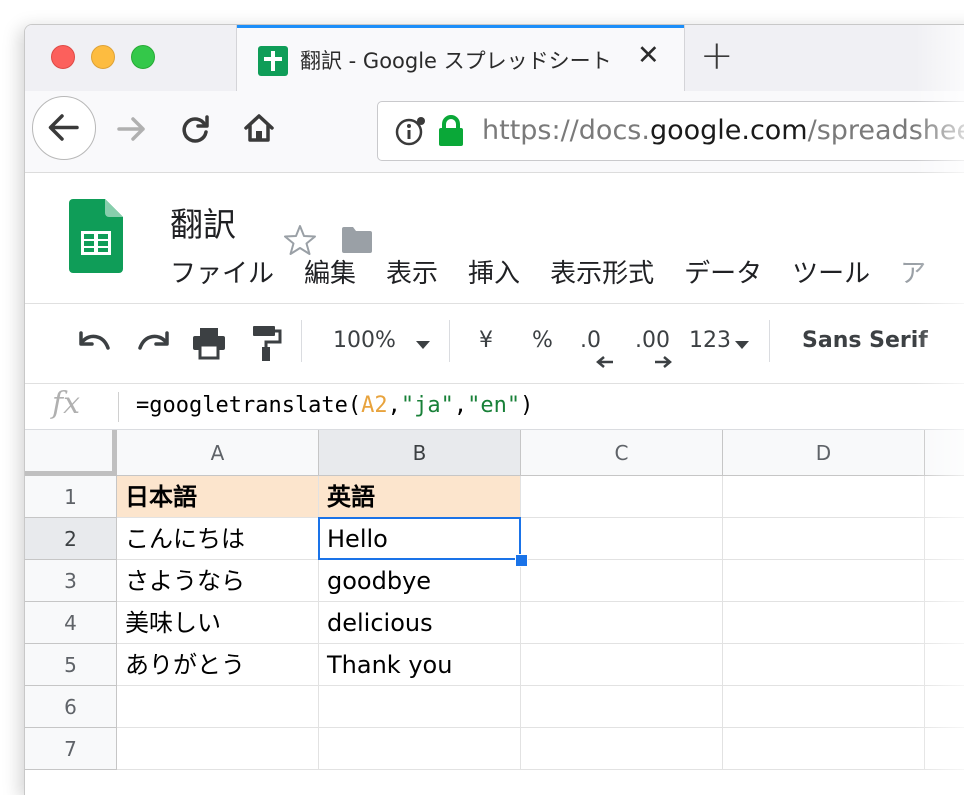  Describe the element at coordinates (218, 665) in the screenshot. I see `cell-a5: ありがとう` at that location.